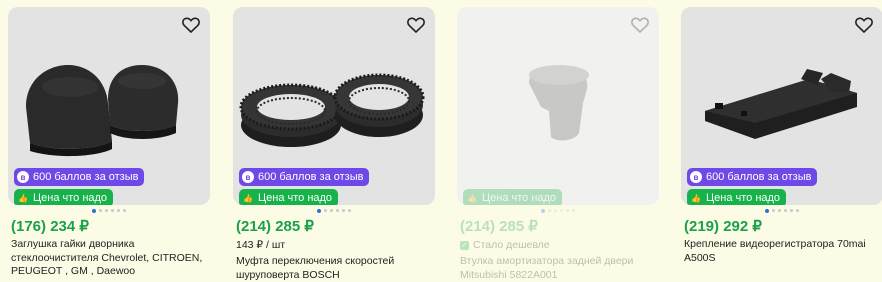 This screenshot has height=282, width=882. I want to click on product-title: Крепление видеорегистратора 70mai A500S, so click(783, 251).